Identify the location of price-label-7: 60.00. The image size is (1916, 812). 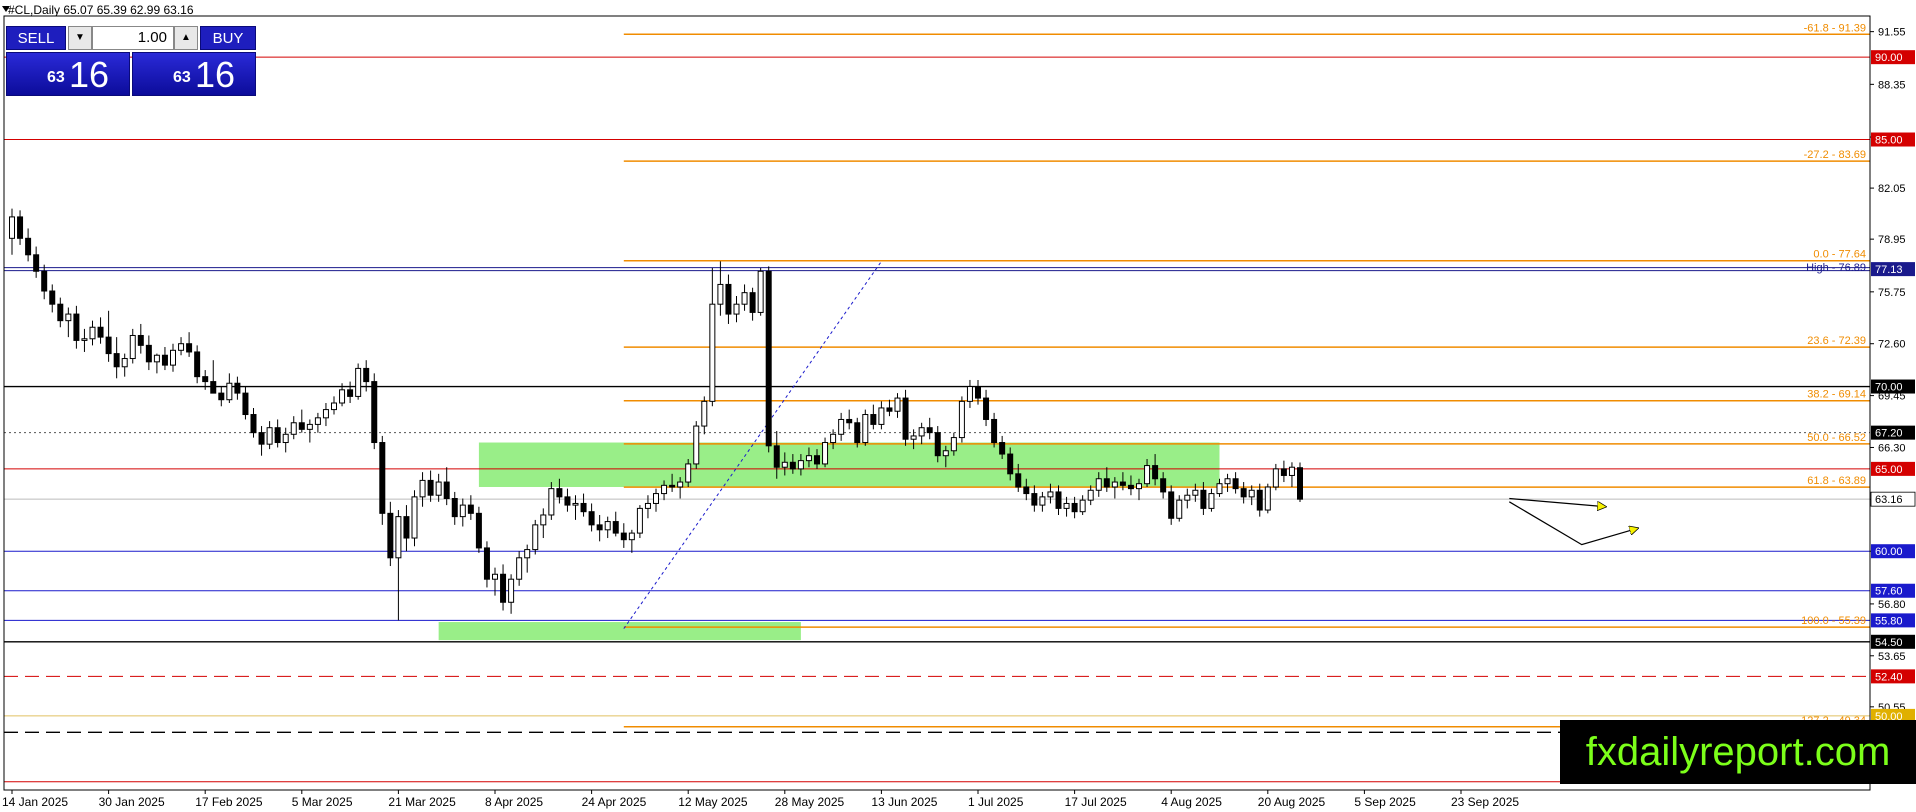
(1889, 552).